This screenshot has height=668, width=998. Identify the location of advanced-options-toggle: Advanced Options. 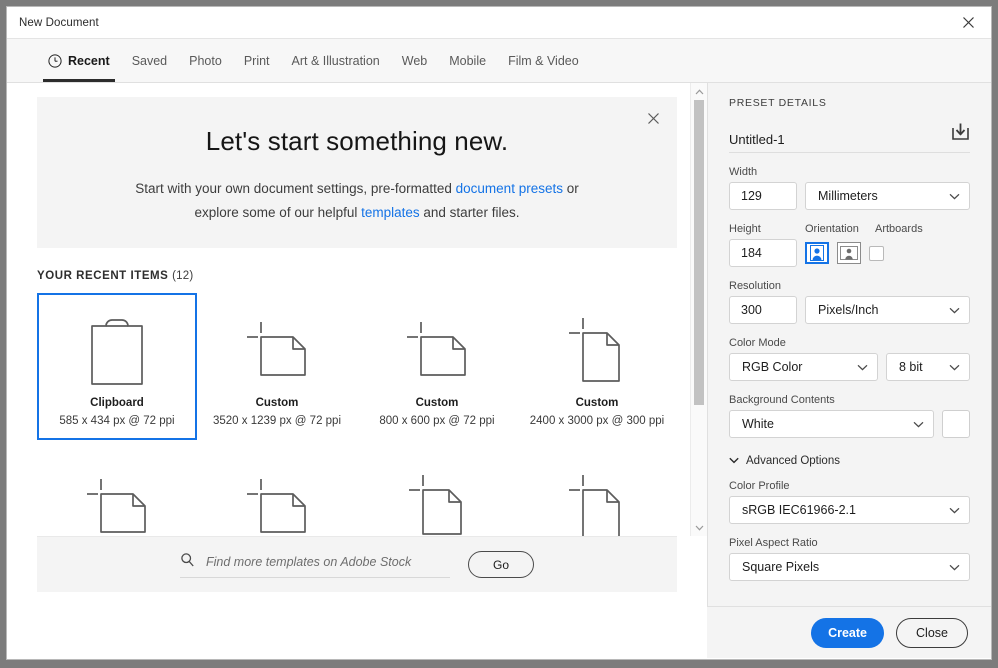
(849, 461).